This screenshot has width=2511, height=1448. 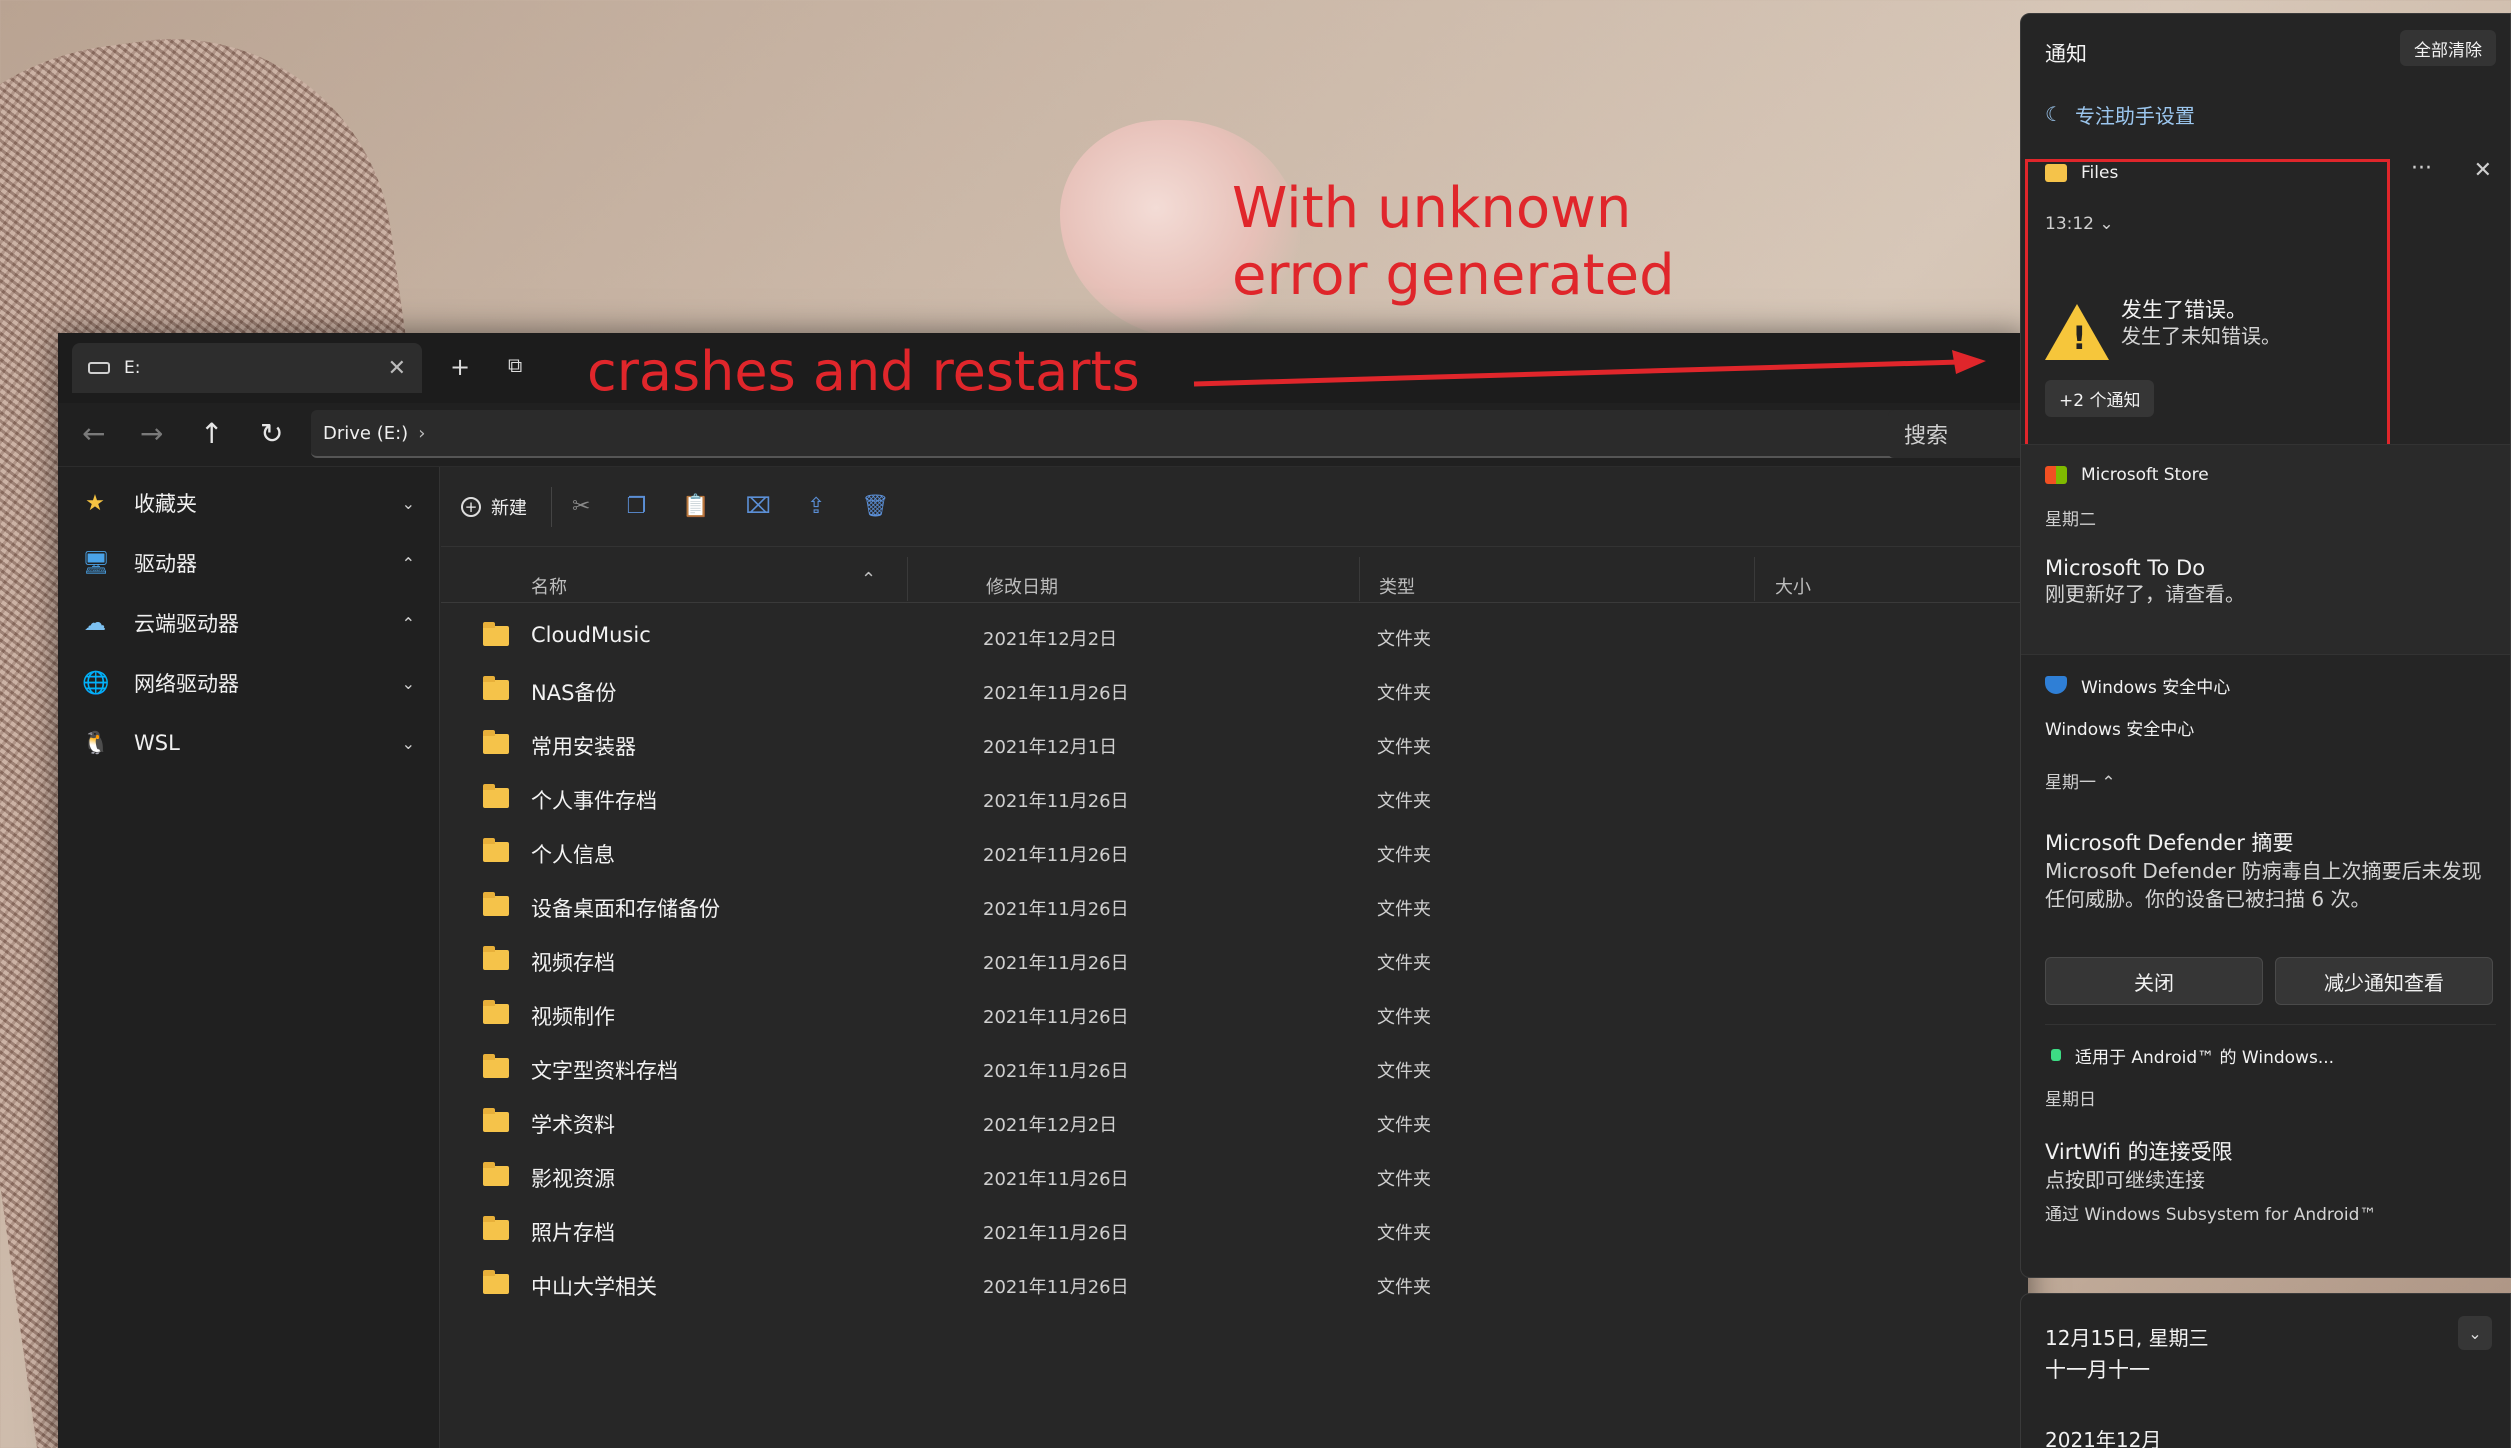 What do you see at coordinates (93, 433) in the screenshot?
I see `back-icon: ←` at bounding box center [93, 433].